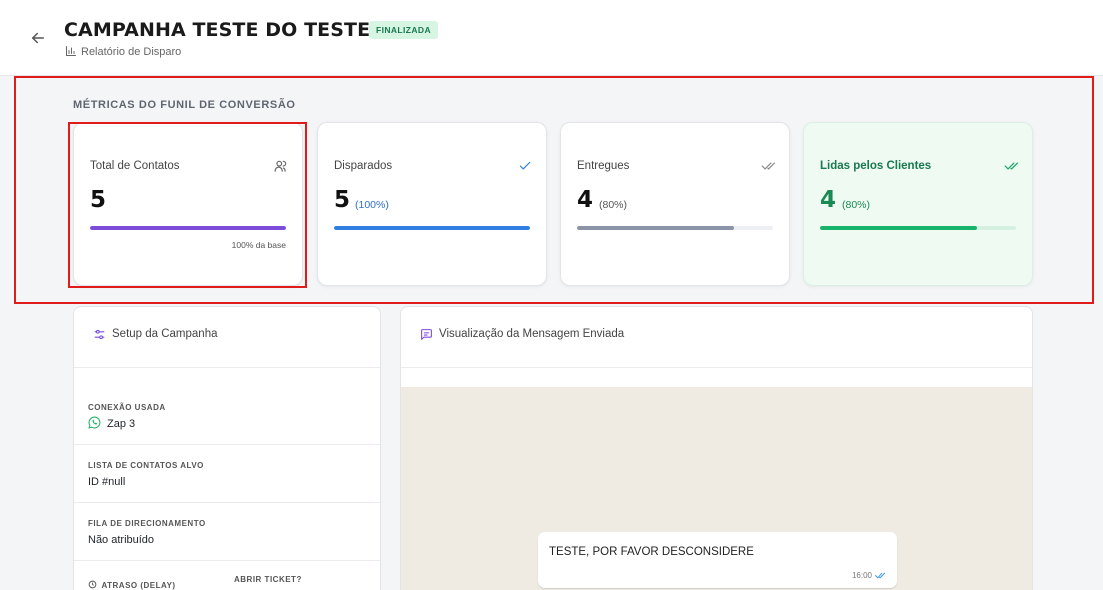 The image size is (1103, 590). Describe the element at coordinates (187, 205) in the screenshot. I see `highlight-box-total-contacts` at that location.